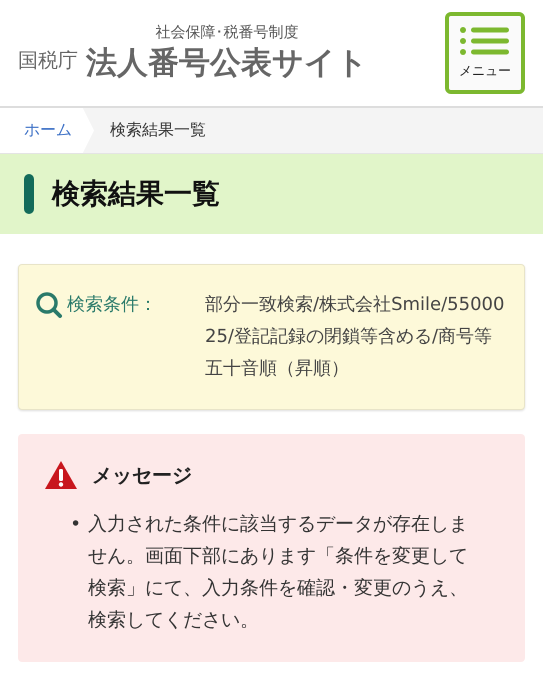 The image size is (543, 686). Describe the element at coordinates (355, 337) in the screenshot. I see `conditions-value: 部分一致検索/株式会社Smile/5500025/登記記録の閉鎖等含める/商号等五十音順（昇順）` at that location.